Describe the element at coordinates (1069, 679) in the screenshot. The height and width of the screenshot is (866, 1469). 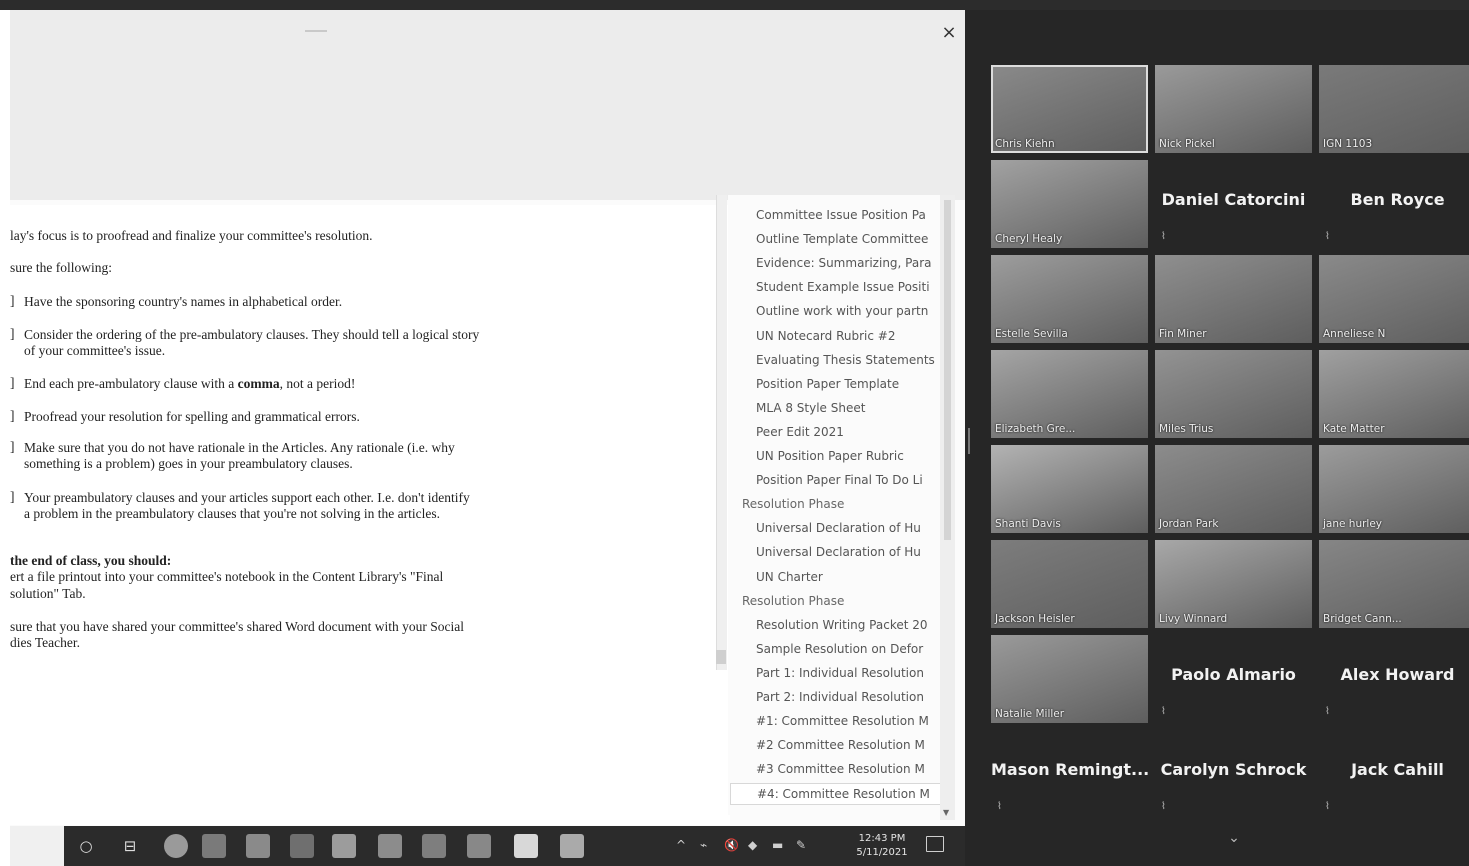
I see `participant-tile: Natalie Miller` at that location.